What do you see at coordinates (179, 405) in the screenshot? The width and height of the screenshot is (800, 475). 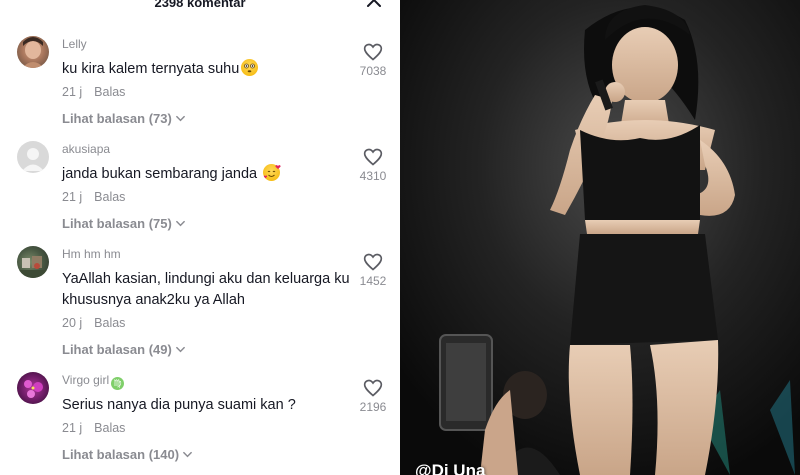 I see `comment-text: Serius nanya dia punya suami kan ?` at bounding box center [179, 405].